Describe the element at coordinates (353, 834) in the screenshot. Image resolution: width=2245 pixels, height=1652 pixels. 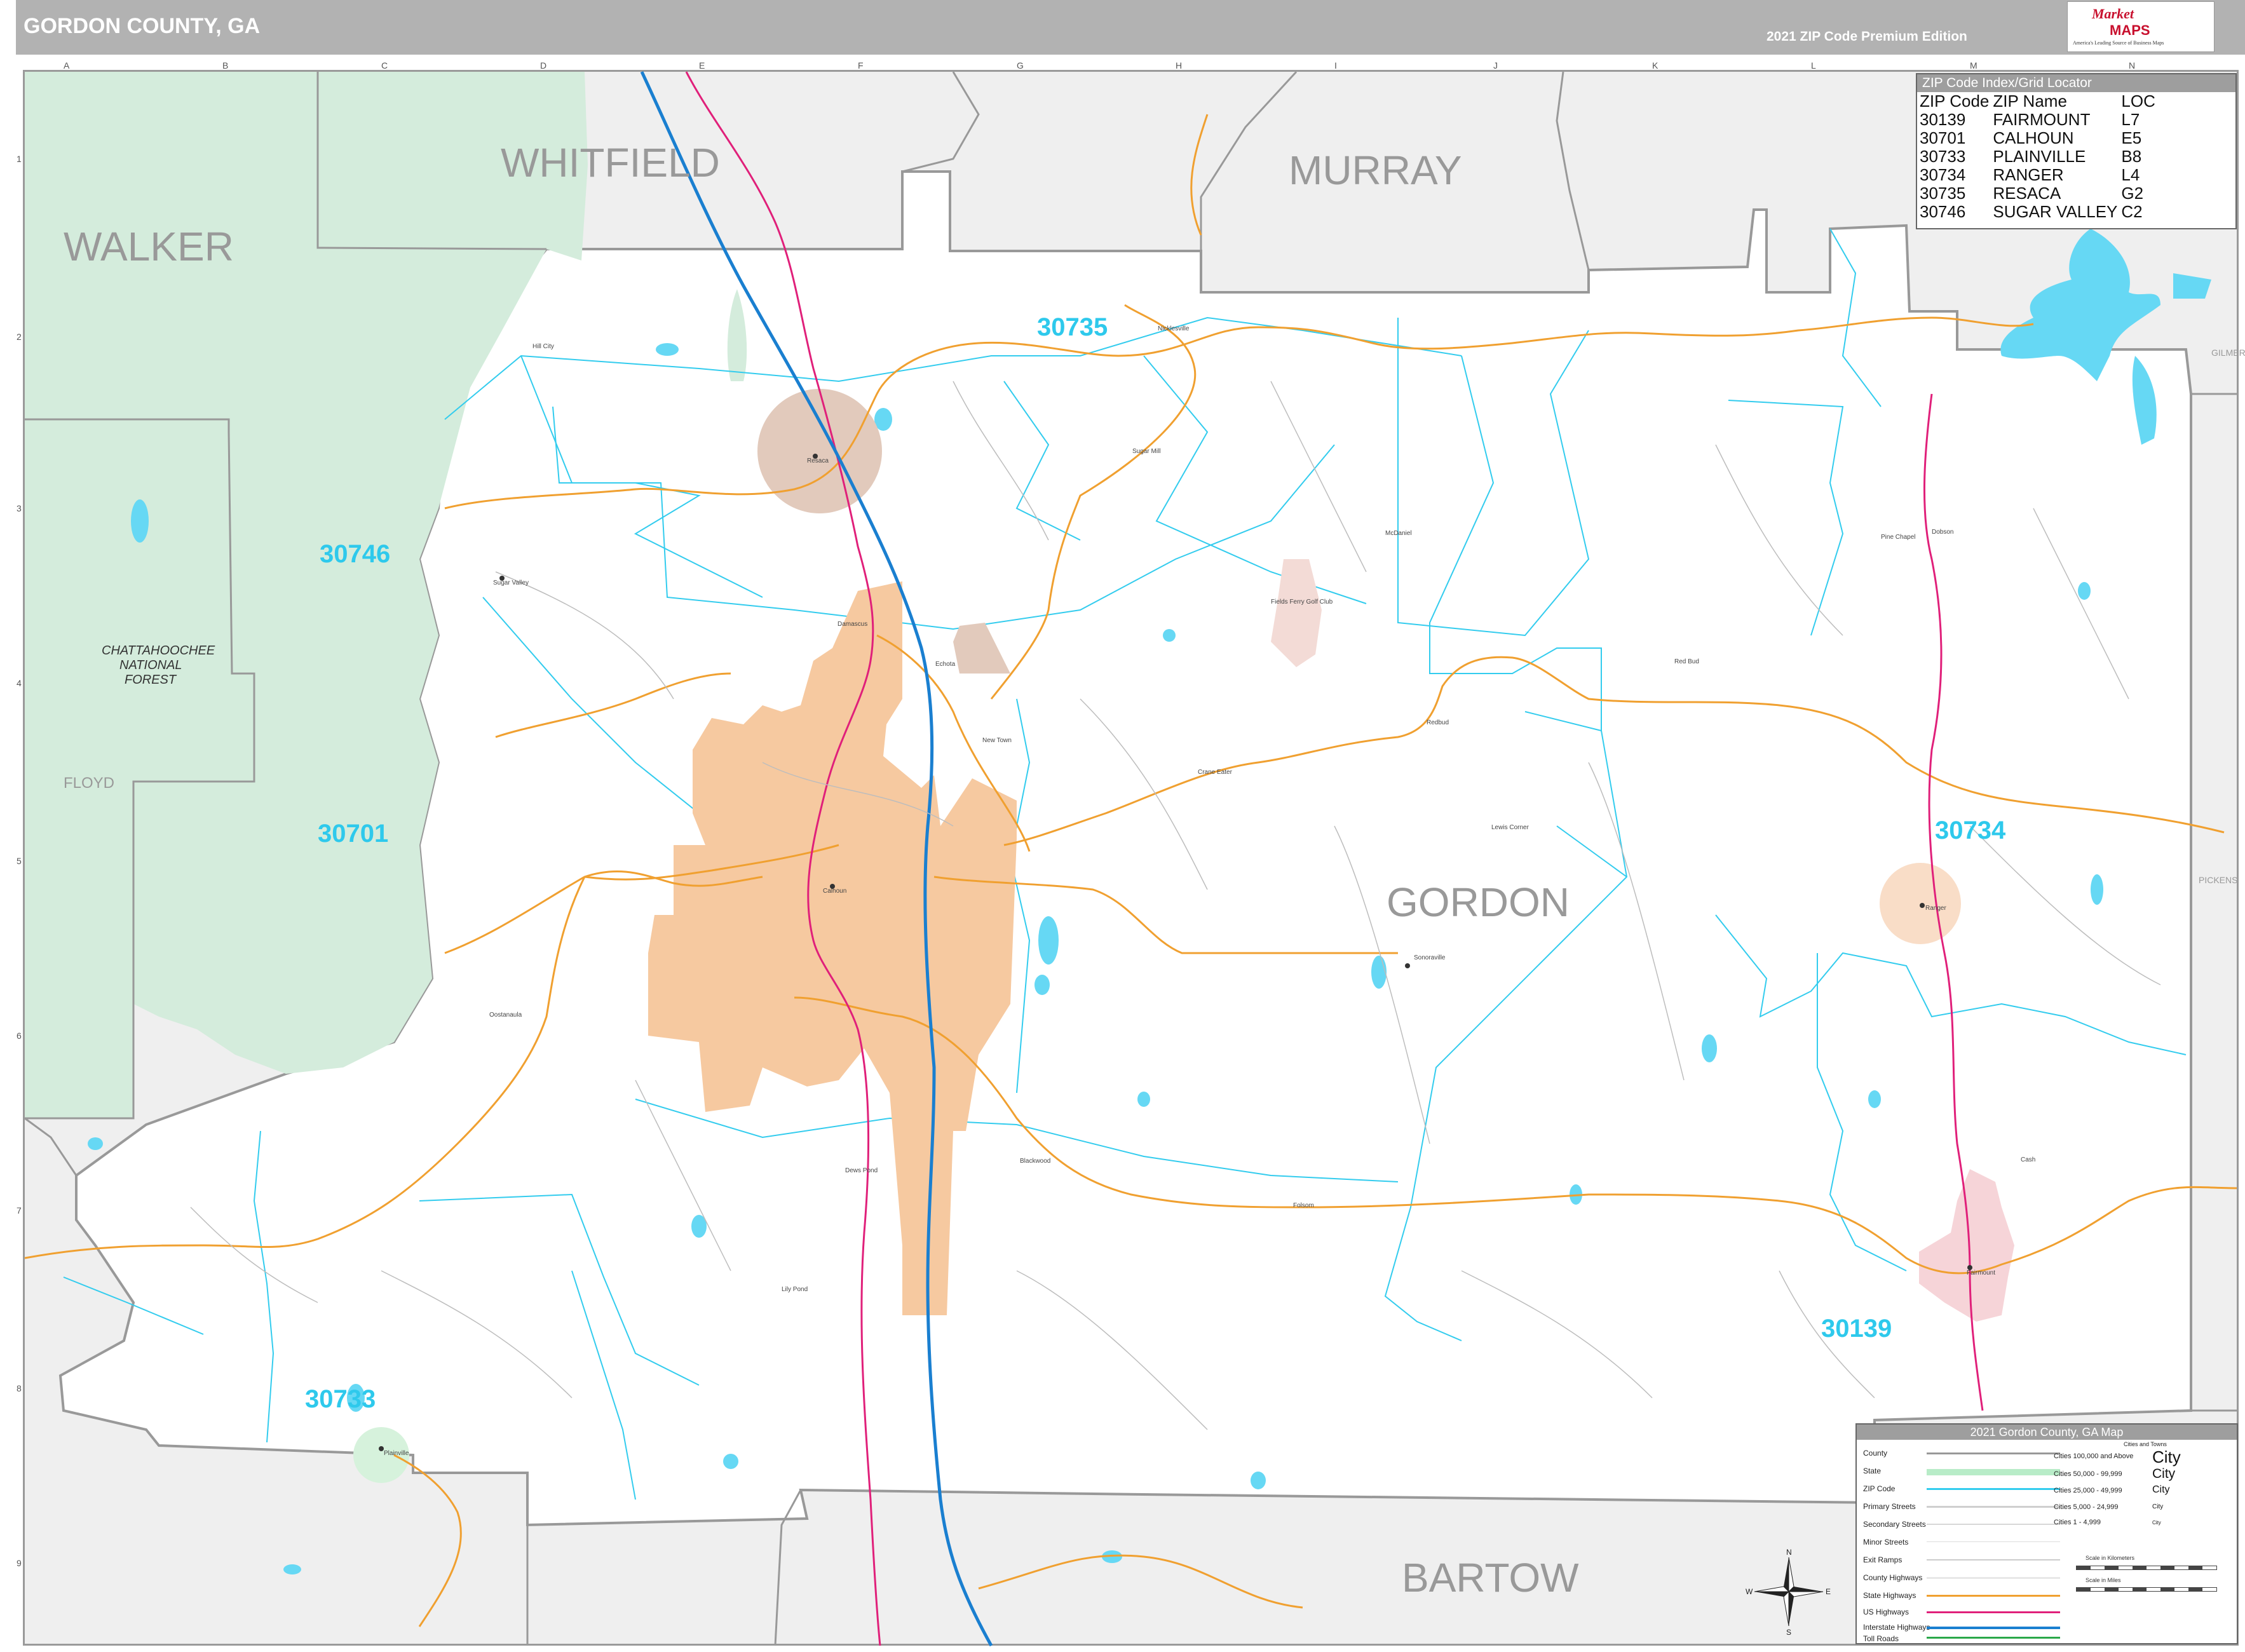
I see `zip-label-30701: 30701` at that location.